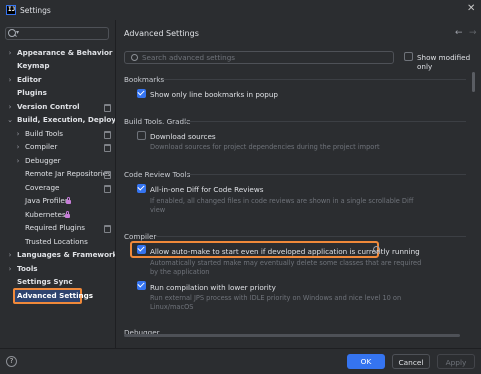 This screenshot has width=481, height=374. Describe the element at coordinates (240, 10) in the screenshot. I see `title-bar` at that location.